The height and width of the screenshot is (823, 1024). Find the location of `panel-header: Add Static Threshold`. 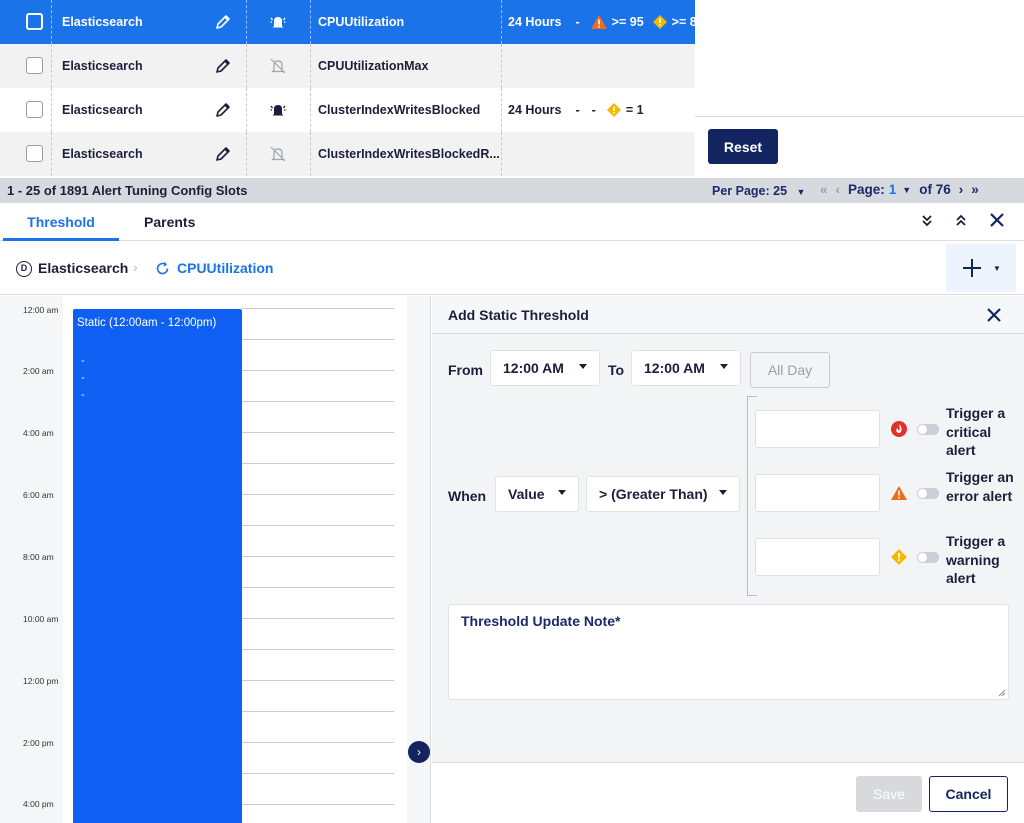

panel-header: Add Static Threshold is located at coordinates (728, 315).